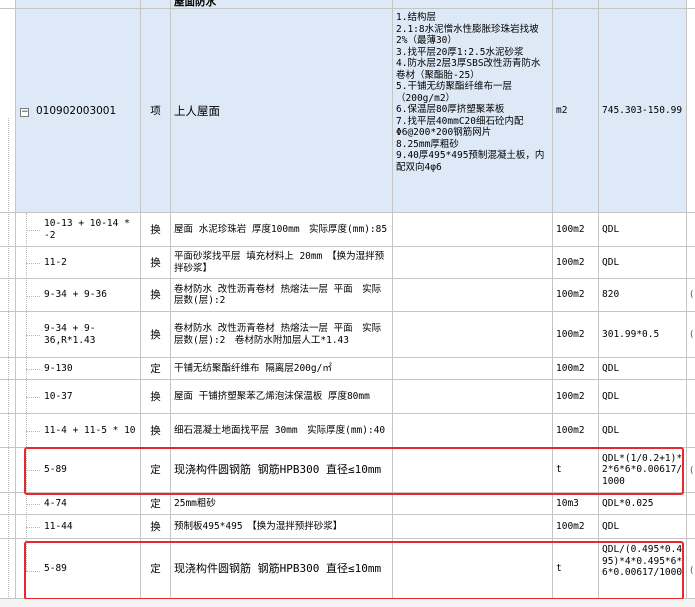 This screenshot has width=695, height=607. Describe the element at coordinates (282, 295) in the screenshot. I see `quota-name: 卷材防水 改性沥青卷材 热熔法一层 平面 实际层数(层):2` at that location.